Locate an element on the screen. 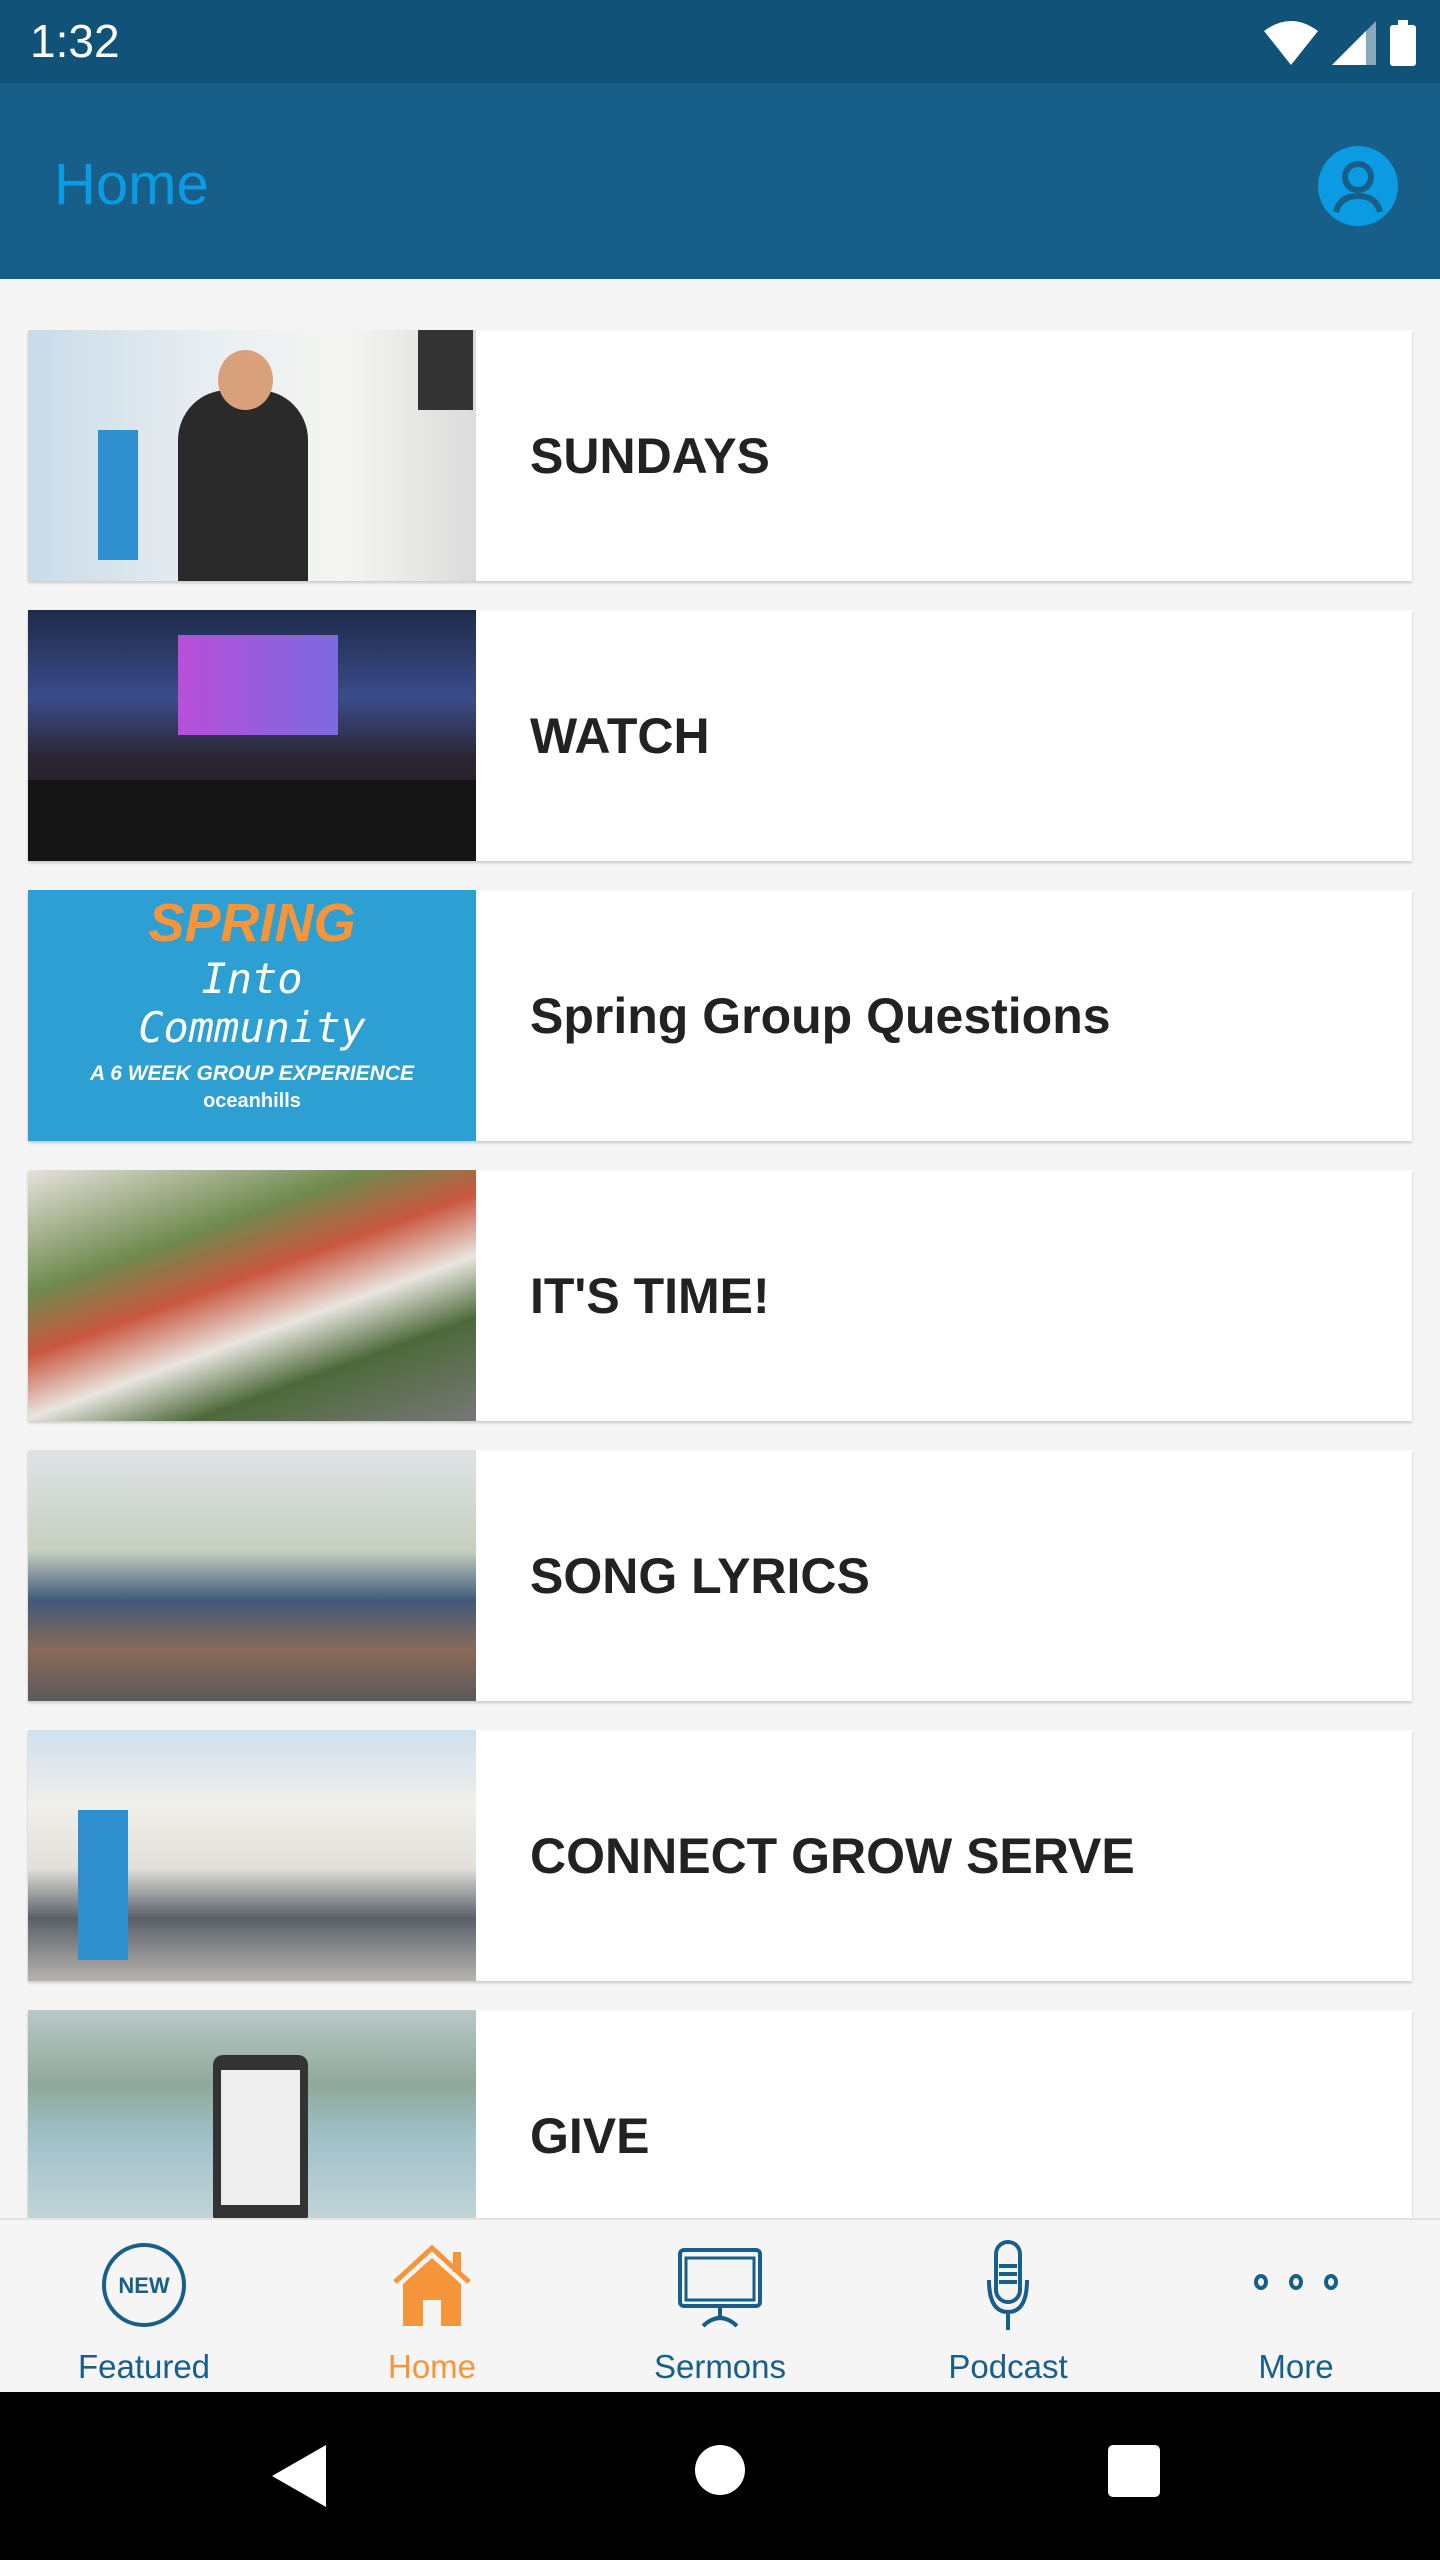  wifi-icon is located at coordinates (1291, 43).